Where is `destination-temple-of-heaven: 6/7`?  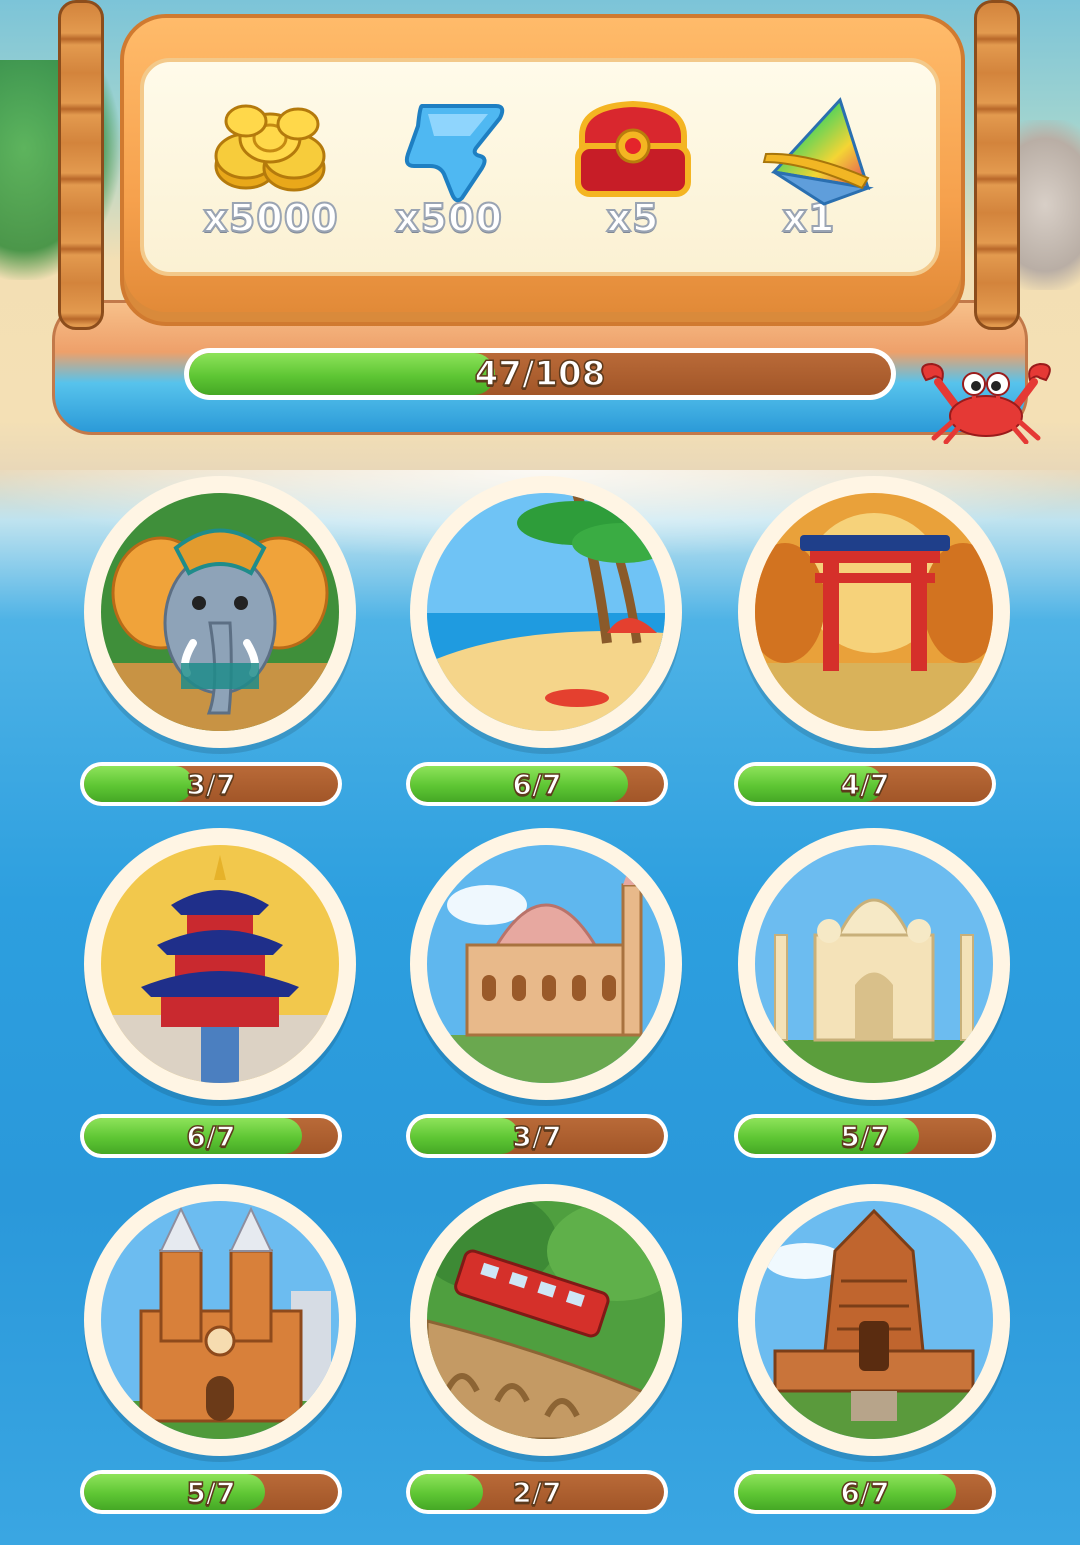
destination-temple-of-heaven: 6/7 is located at coordinates (220, 998).